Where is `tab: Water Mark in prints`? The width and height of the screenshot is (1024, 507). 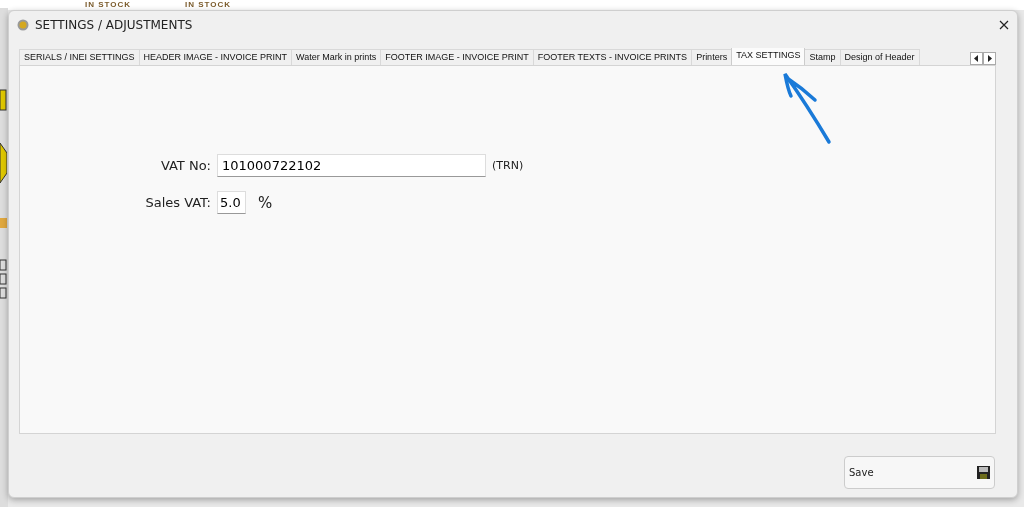
tab: Water Mark in prints is located at coordinates (336, 57).